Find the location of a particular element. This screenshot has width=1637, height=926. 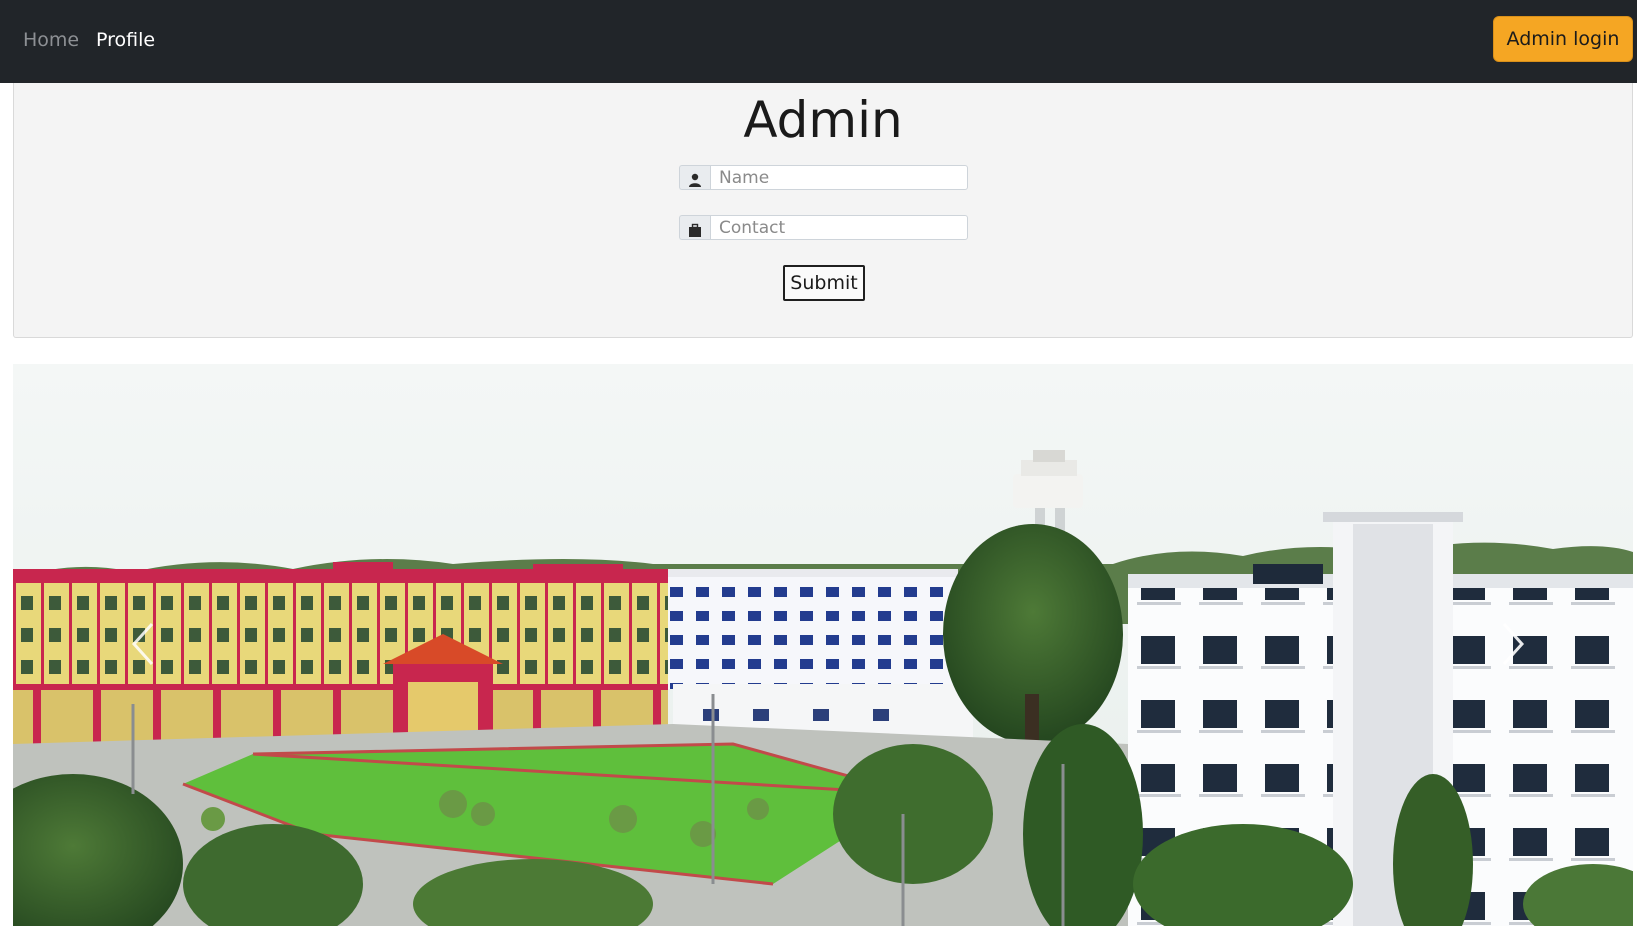

page-title: Admin is located at coordinates (823, 120).